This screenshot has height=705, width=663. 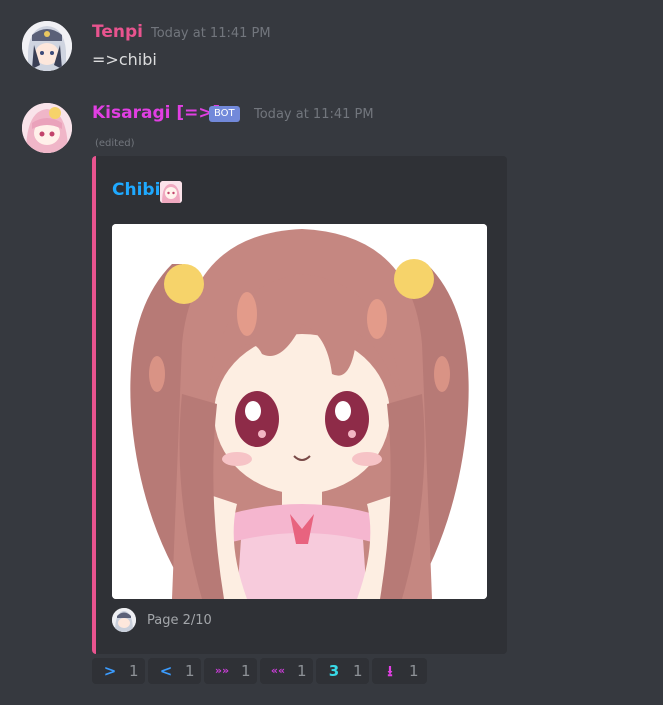 I want to click on message-tenpi: Tenpi Today at 11:41 PM =>chibi, so click(x=331, y=45).